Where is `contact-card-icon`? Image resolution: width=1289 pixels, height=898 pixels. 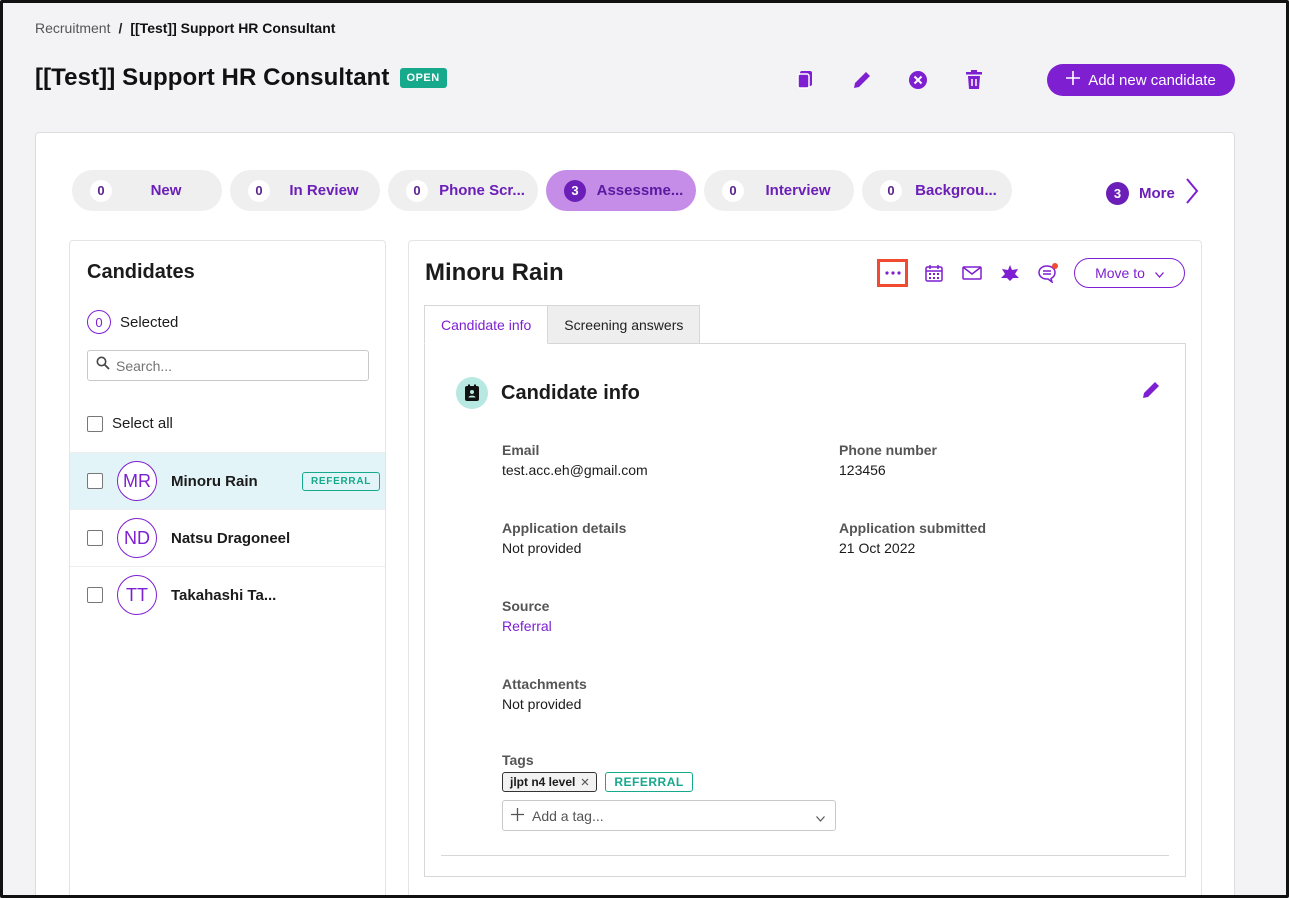
contact-card-icon is located at coordinates (472, 393).